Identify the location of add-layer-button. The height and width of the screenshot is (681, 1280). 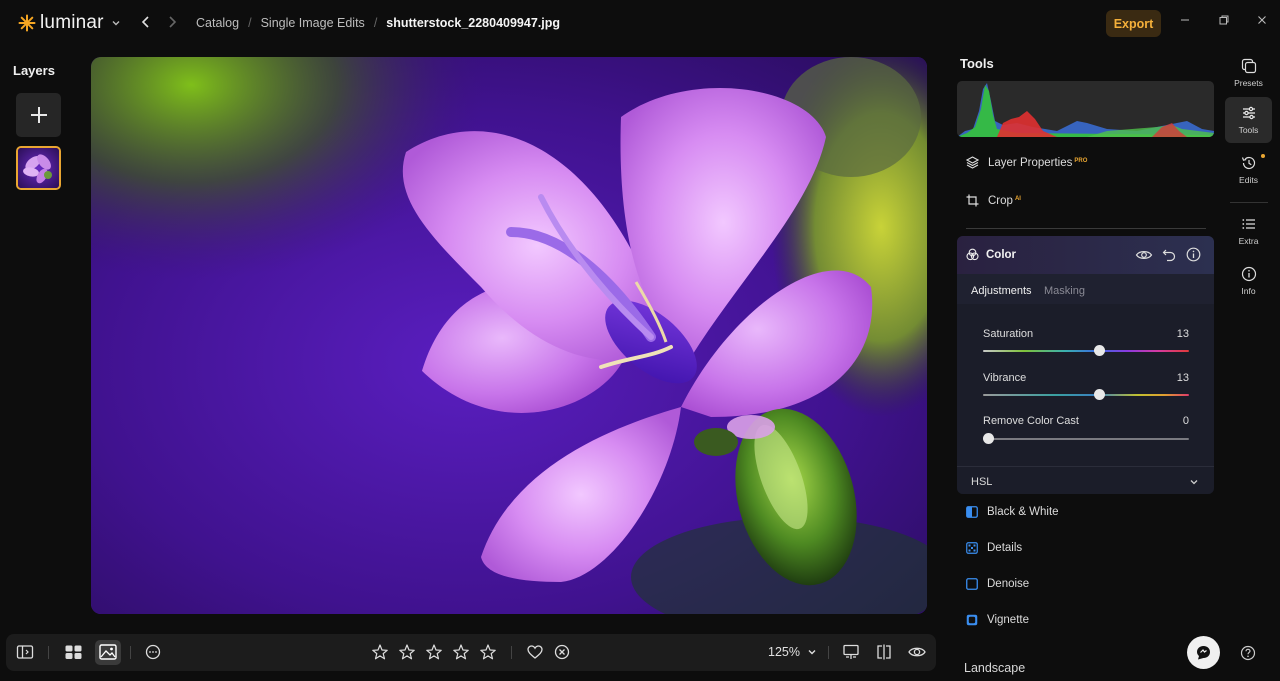
(38, 115).